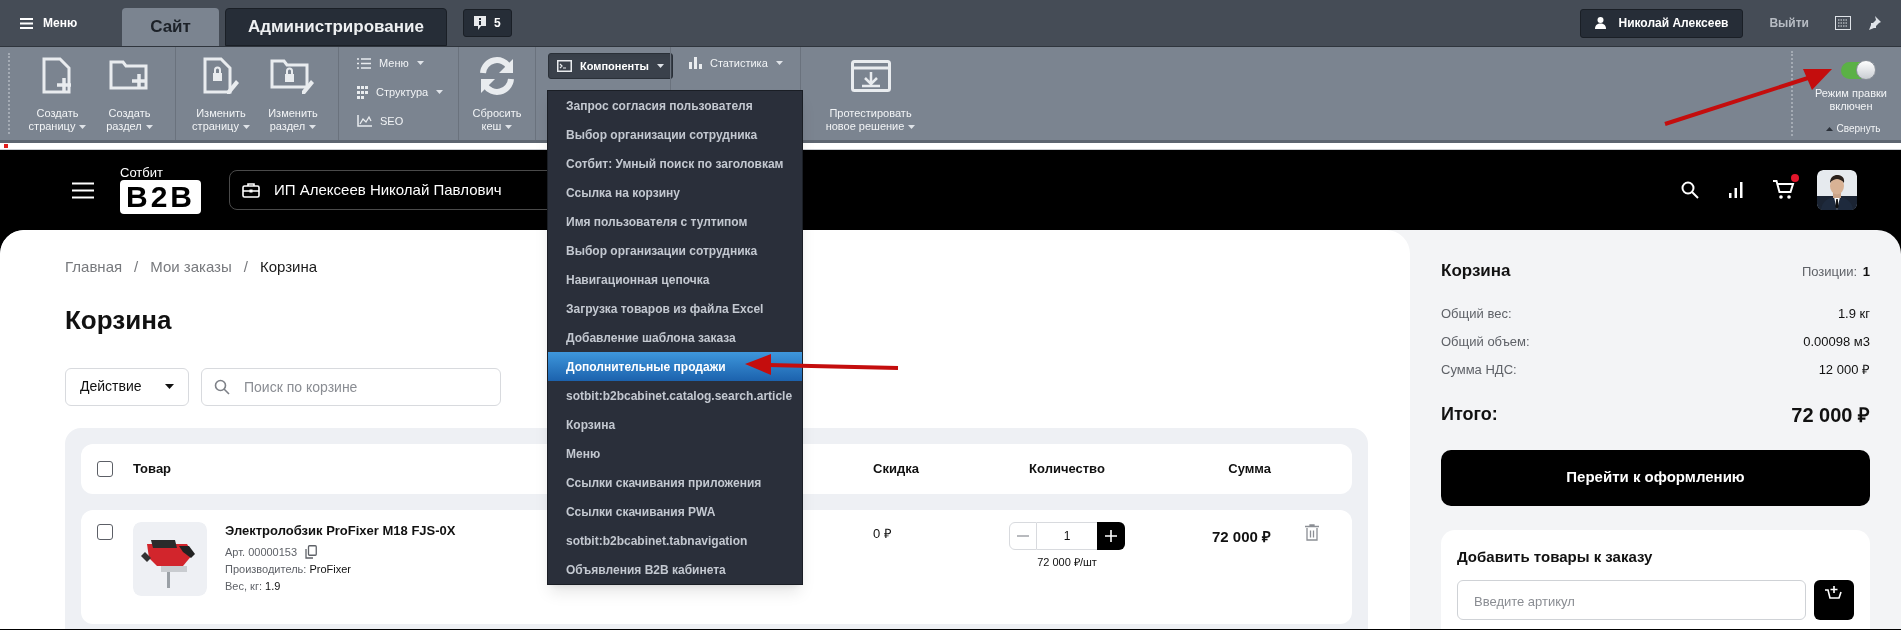 Image resolution: width=1901 pixels, height=630 pixels. Describe the element at coordinates (400, 92) in the screenshot. I see `toolbar-button: Структура` at that location.